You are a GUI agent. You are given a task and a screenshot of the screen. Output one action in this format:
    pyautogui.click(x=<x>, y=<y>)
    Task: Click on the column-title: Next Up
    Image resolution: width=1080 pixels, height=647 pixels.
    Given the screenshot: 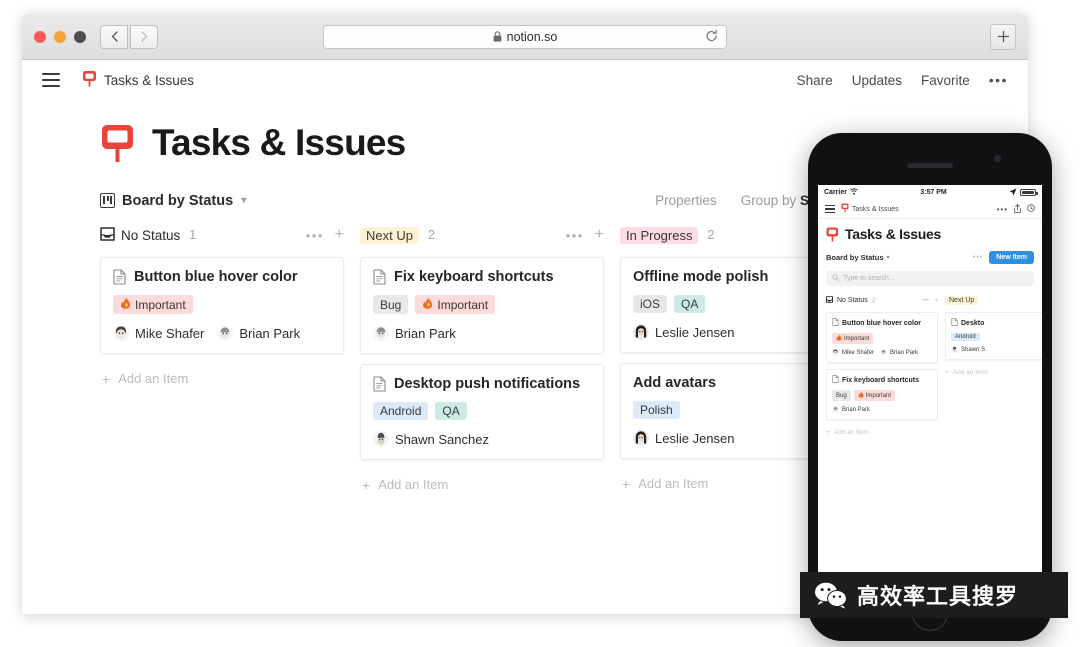 What is the action you would take?
    pyautogui.click(x=389, y=235)
    